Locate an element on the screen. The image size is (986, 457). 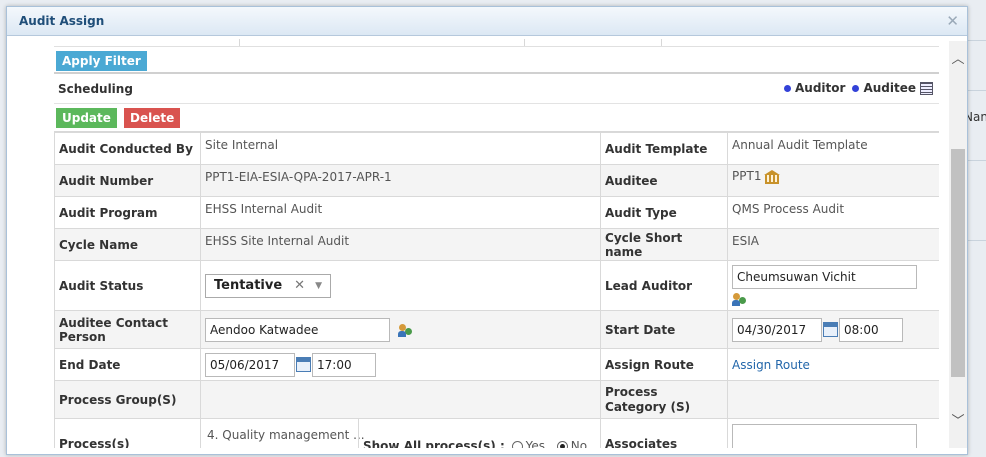
assign-route-cell: Assign Route is located at coordinates (833, 364).